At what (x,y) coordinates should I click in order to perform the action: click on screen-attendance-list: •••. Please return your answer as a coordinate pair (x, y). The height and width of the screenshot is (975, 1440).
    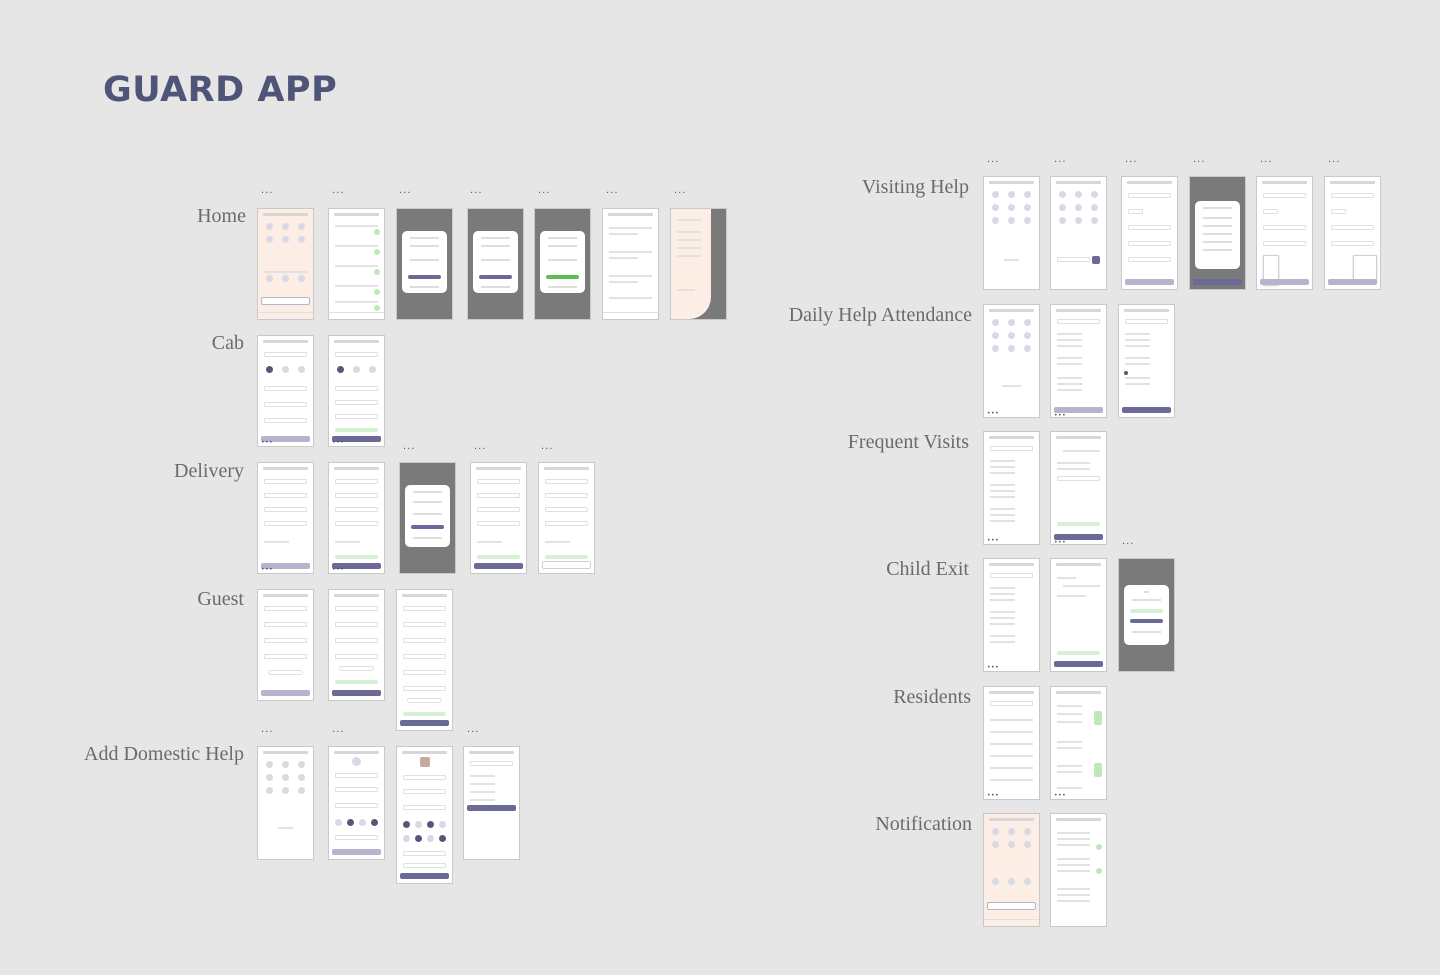
    Looking at the image, I should click on (1078, 361).